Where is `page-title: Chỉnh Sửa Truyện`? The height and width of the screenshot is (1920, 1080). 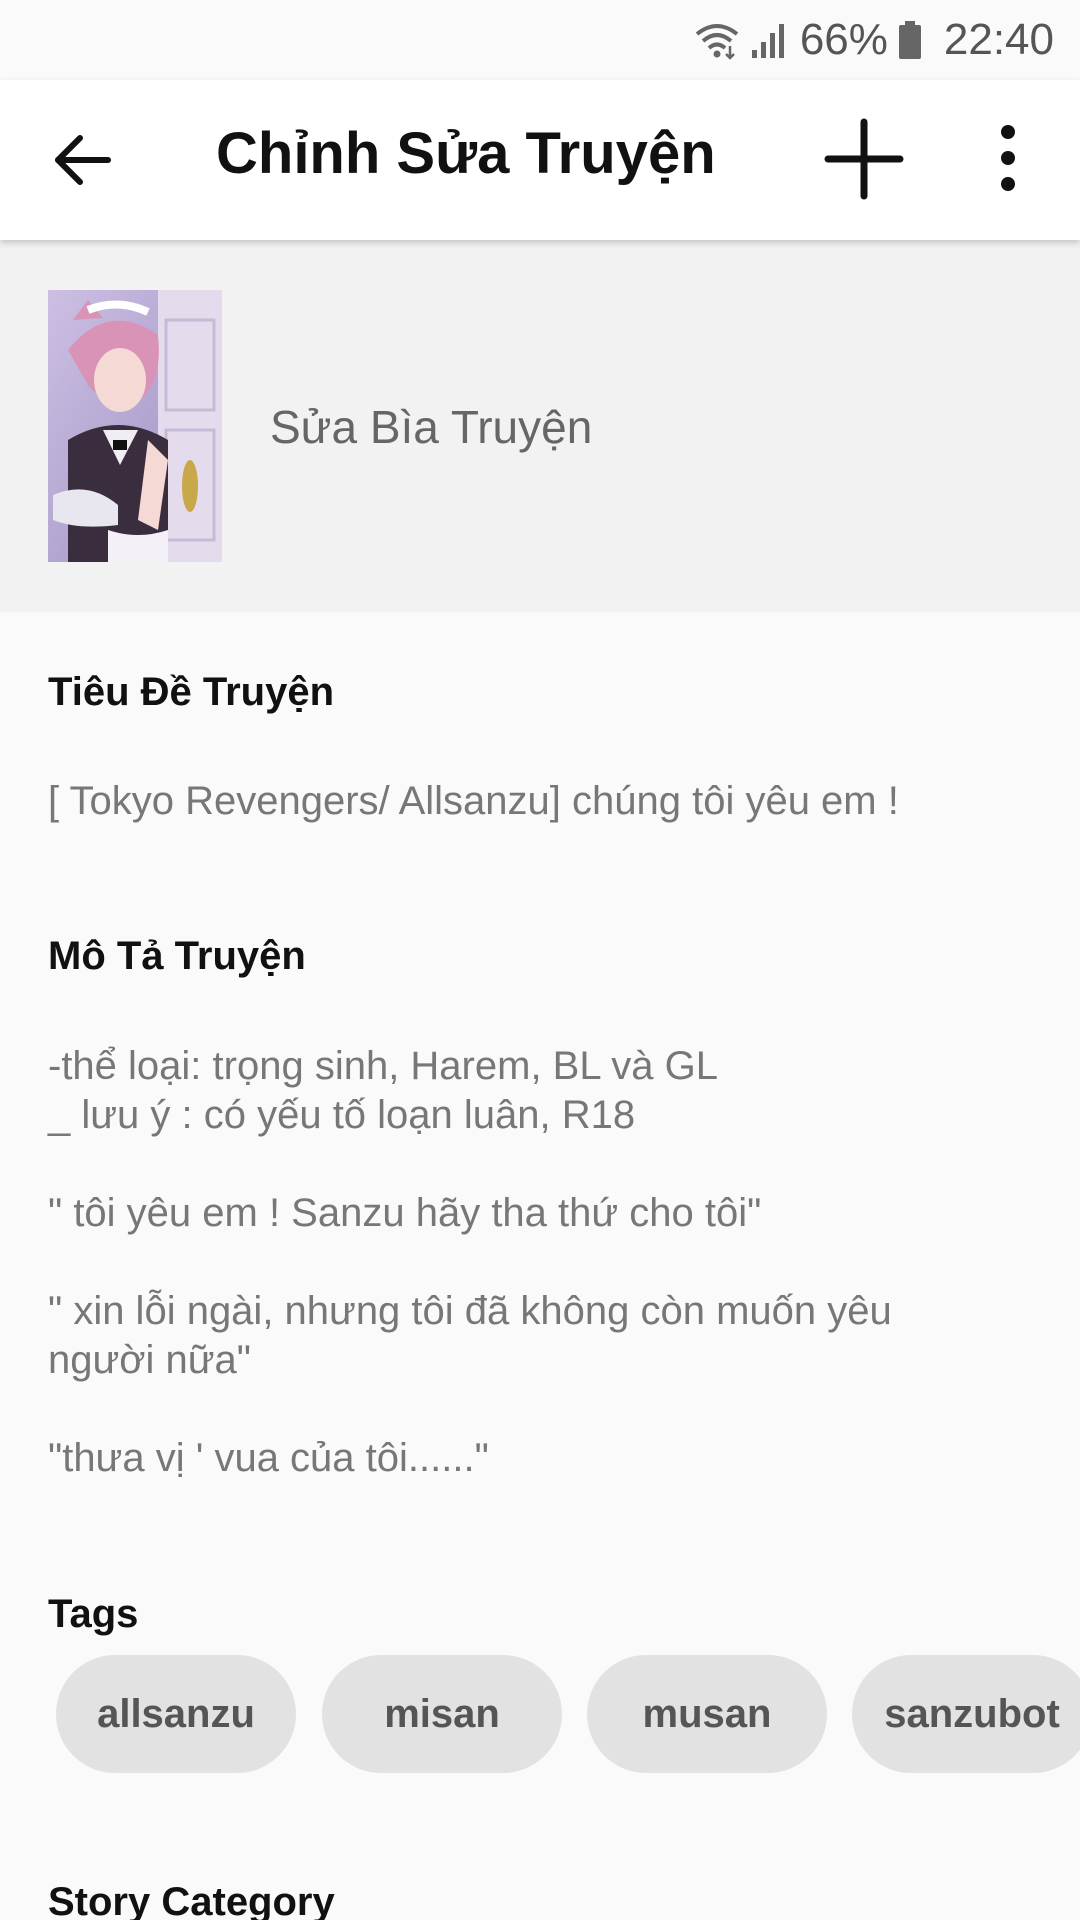 page-title: Chỉnh Sửa Truyện is located at coordinates (466, 153).